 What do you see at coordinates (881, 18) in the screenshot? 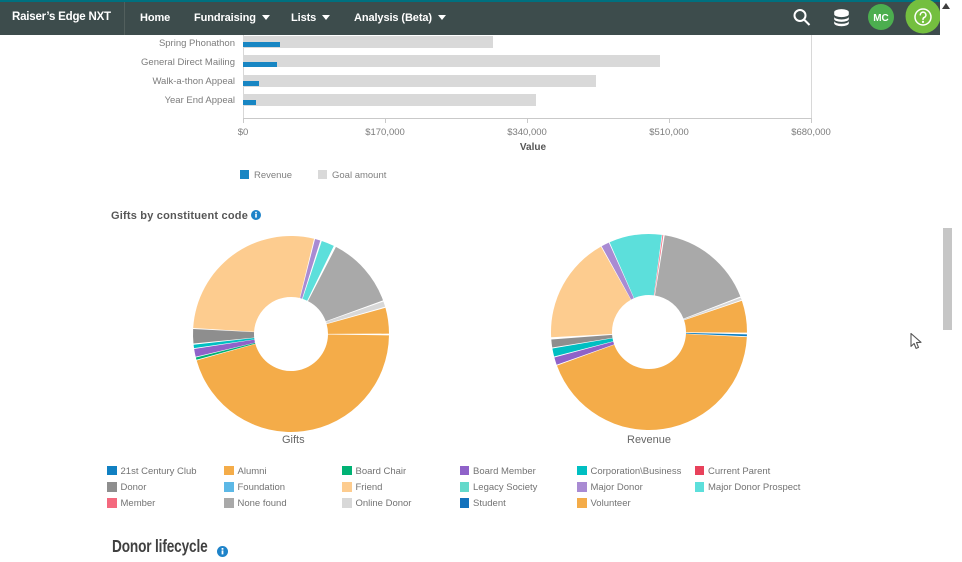
I see `svg-text: MC` at bounding box center [881, 18].